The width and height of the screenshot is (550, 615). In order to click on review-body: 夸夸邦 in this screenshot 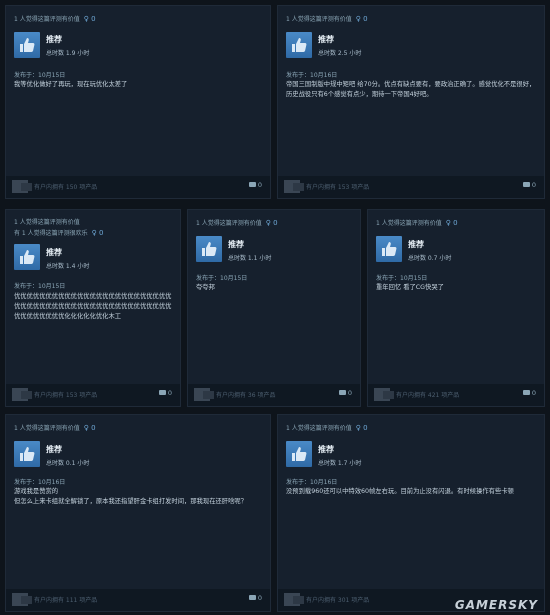, I will do `click(205, 287)`.